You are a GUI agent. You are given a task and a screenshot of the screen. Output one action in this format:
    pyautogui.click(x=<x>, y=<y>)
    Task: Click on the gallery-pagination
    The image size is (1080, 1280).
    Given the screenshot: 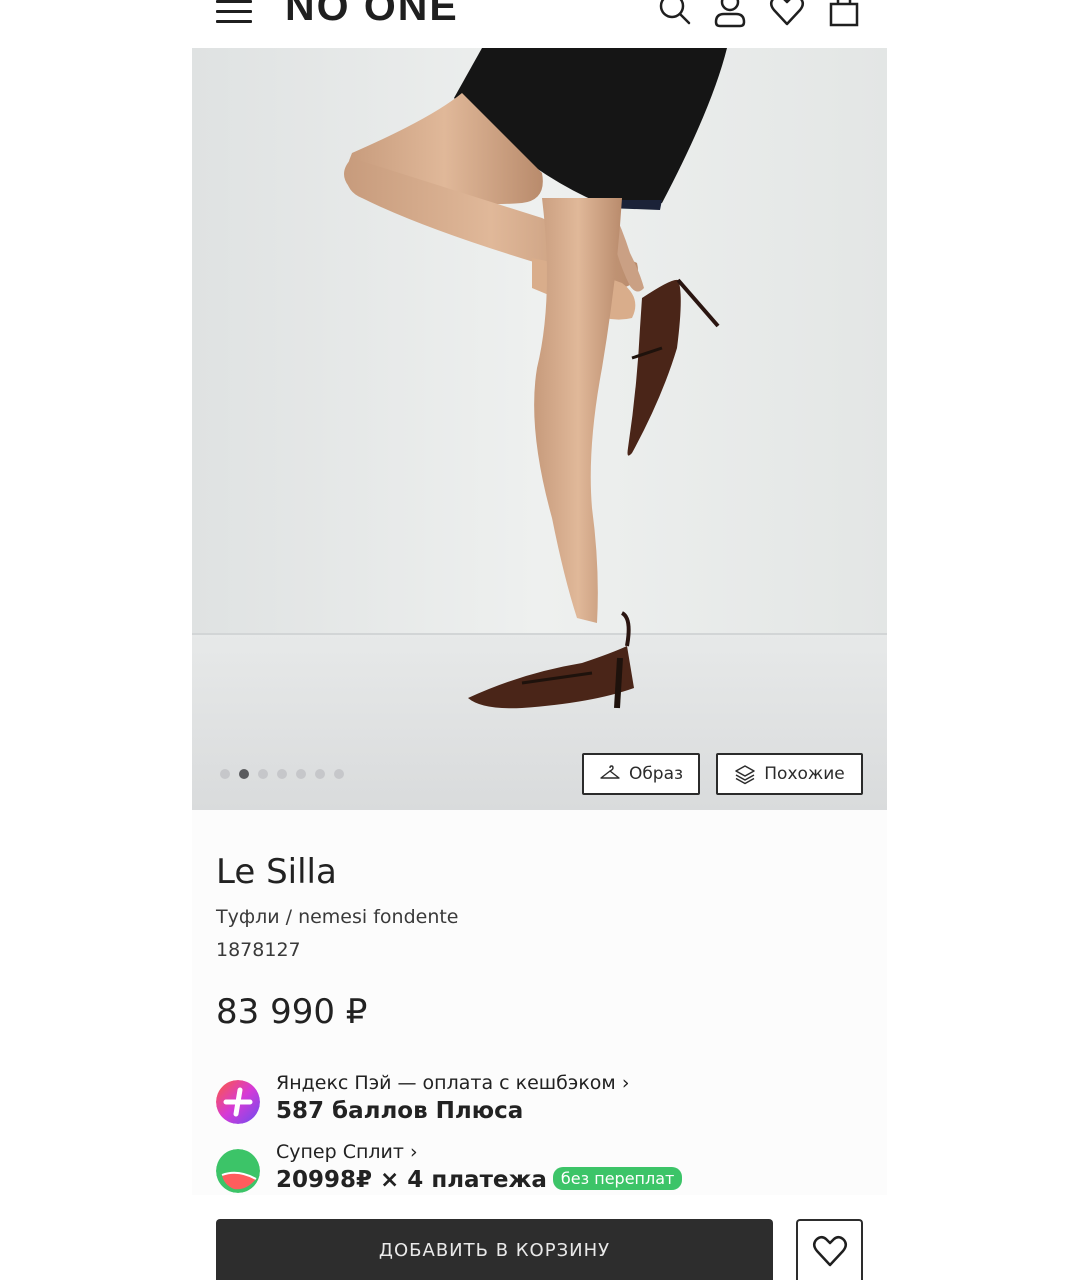 What is the action you would take?
    pyautogui.click(x=282, y=774)
    